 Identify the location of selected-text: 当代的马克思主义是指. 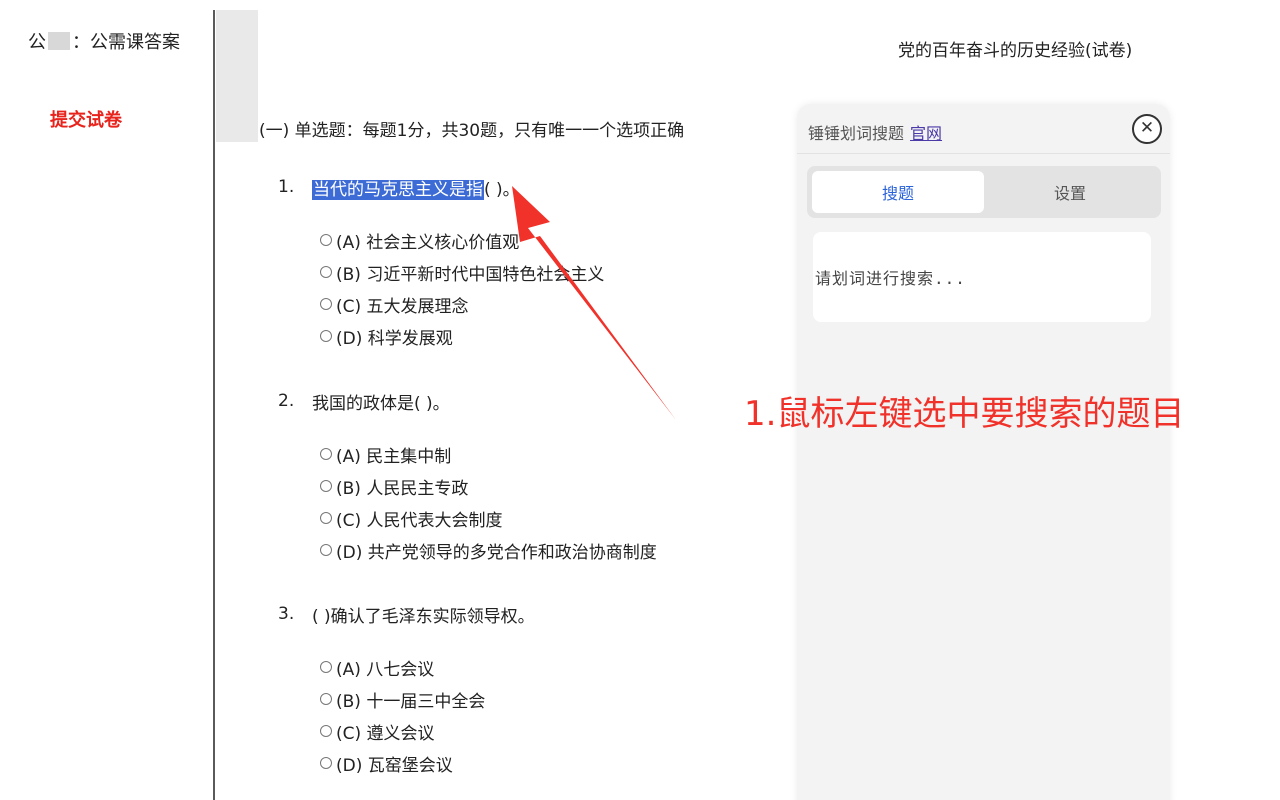
(398, 189).